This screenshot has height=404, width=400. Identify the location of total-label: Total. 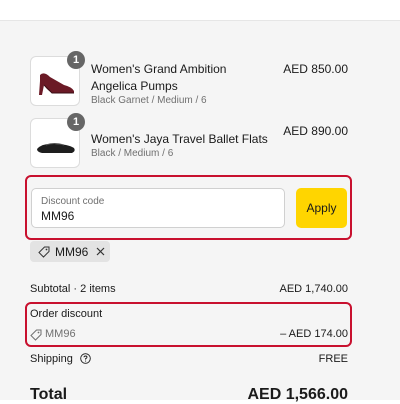
(49, 394).